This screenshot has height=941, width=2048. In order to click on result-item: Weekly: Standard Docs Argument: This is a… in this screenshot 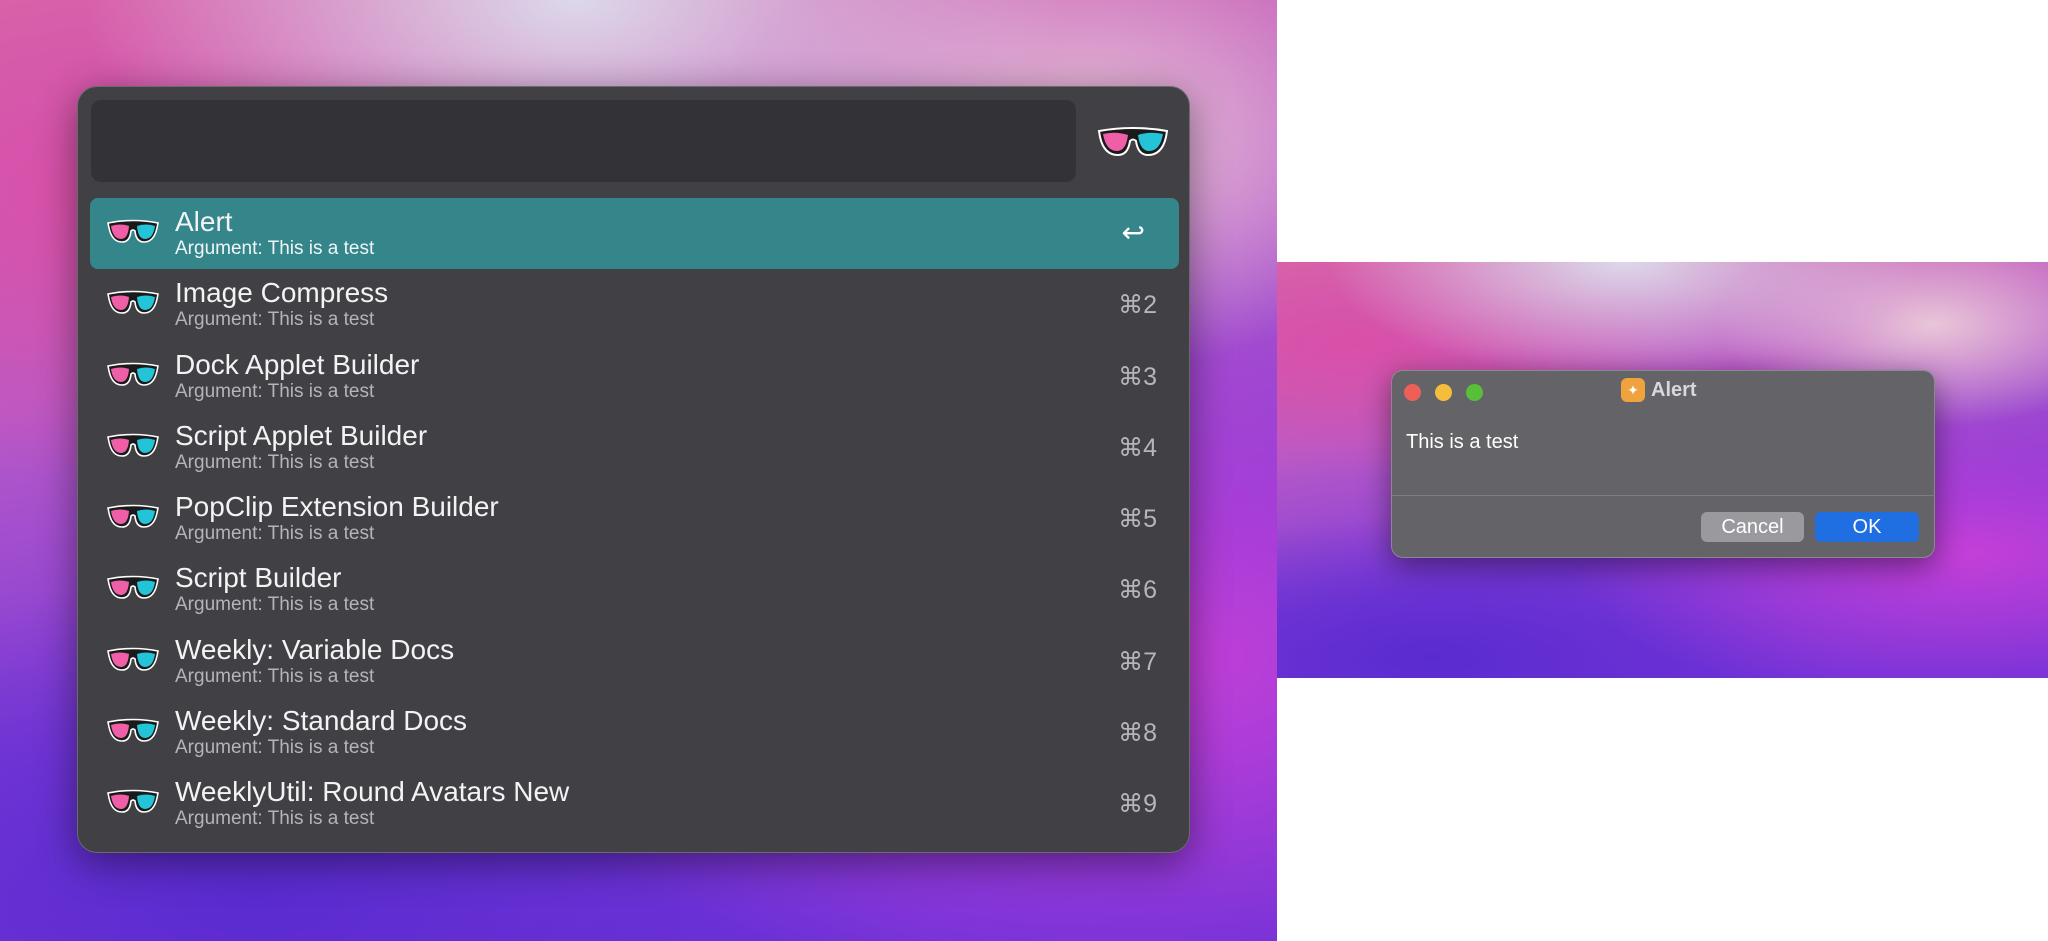, I will do `click(634, 732)`.